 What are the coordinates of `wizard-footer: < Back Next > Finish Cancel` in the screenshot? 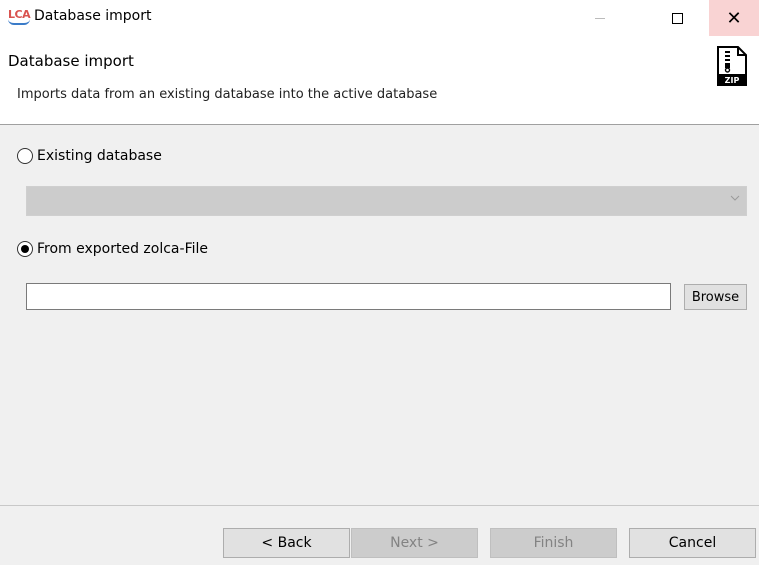 It's located at (379, 535).